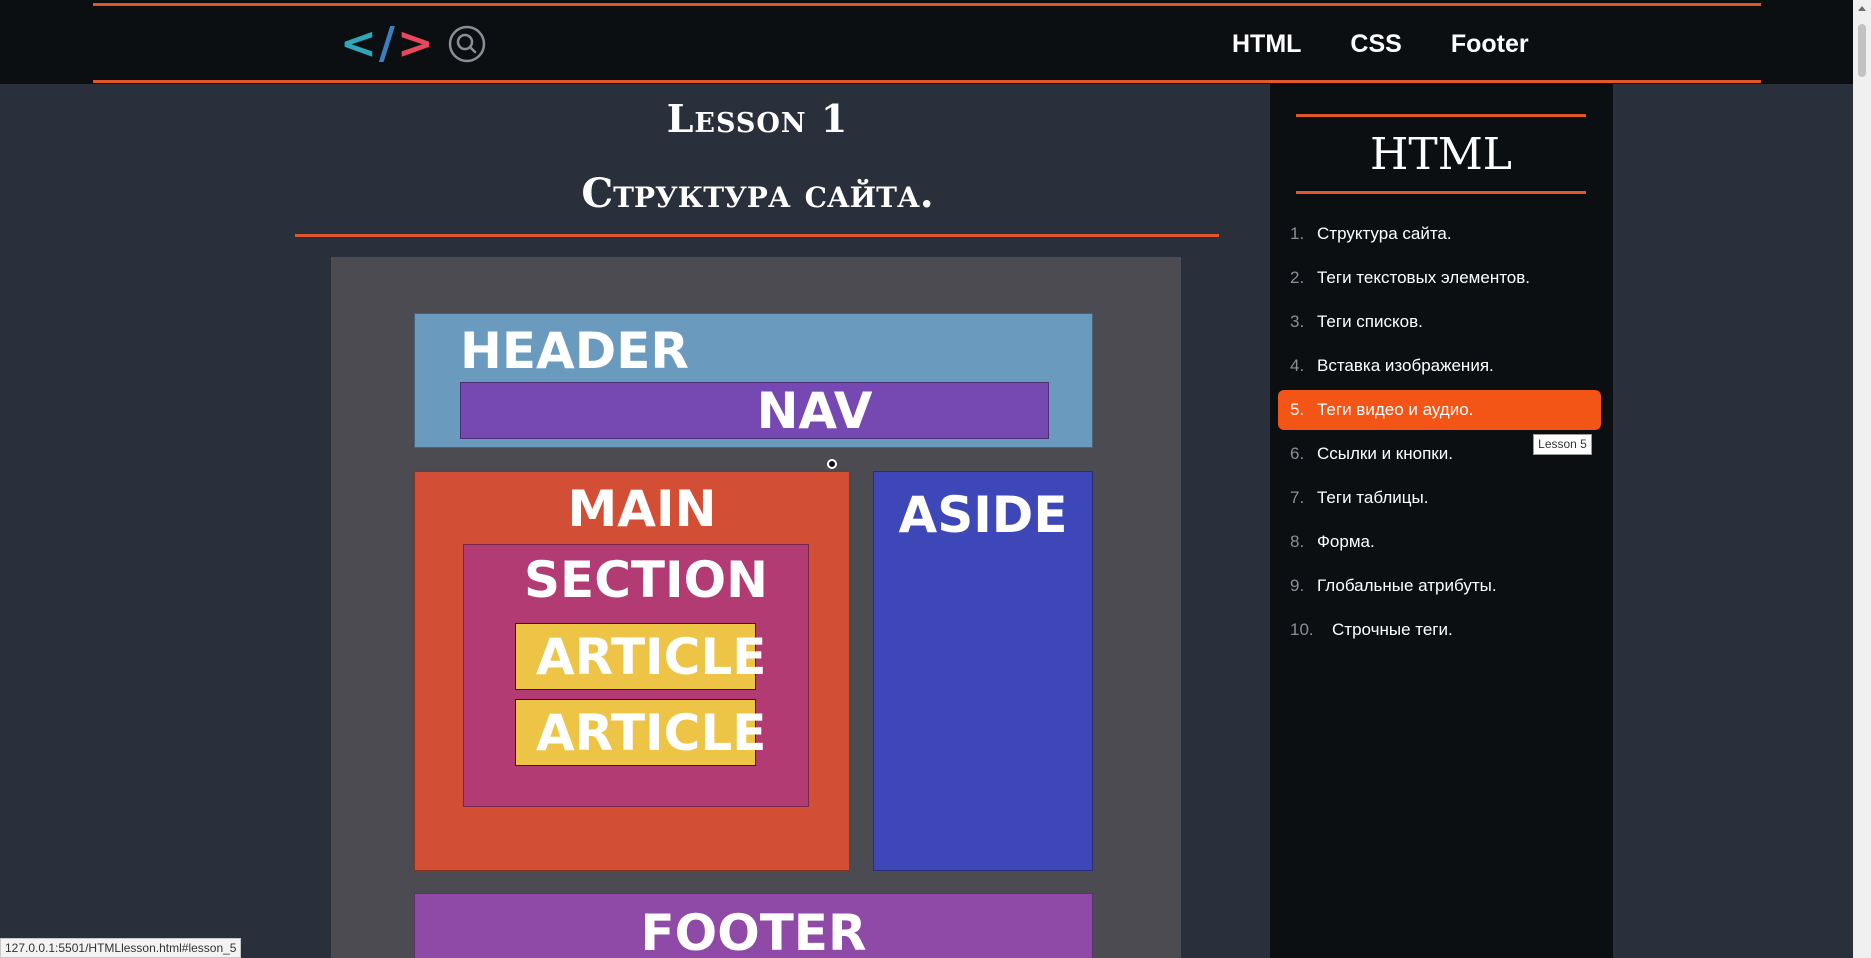 The width and height of the screenshot is (1871, 958). I want to click on lesson-number: 8., so click(1297, 541).